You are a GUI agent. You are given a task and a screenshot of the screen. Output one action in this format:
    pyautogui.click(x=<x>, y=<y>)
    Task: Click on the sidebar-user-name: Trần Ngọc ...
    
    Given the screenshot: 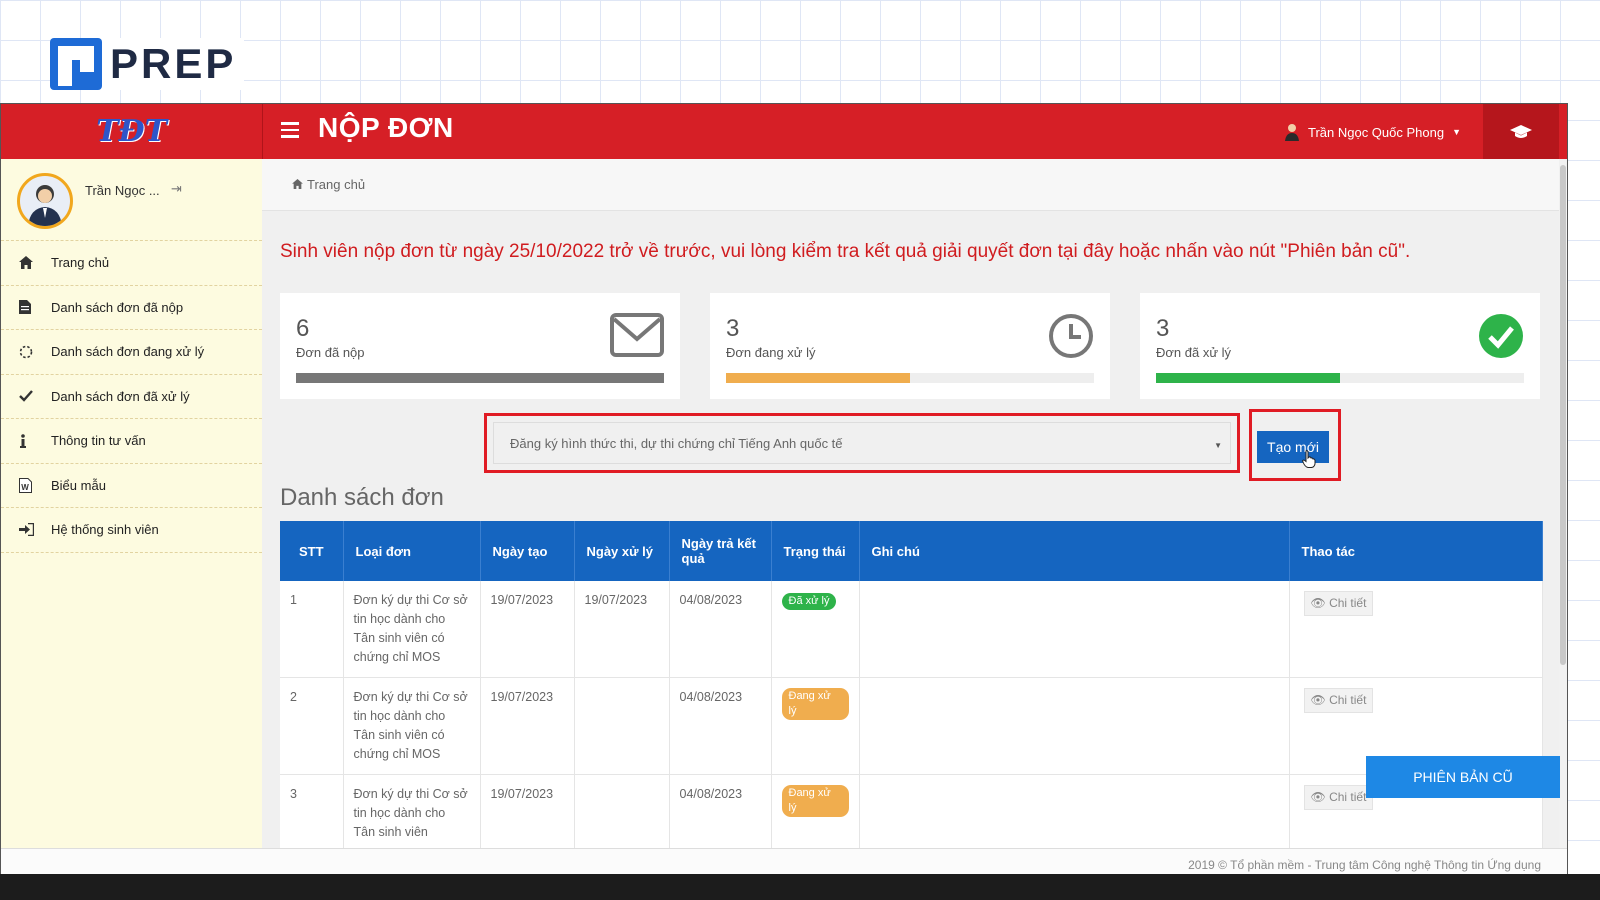 What is the action you would take?
    pyautogui.click(x=122, y=190)
    